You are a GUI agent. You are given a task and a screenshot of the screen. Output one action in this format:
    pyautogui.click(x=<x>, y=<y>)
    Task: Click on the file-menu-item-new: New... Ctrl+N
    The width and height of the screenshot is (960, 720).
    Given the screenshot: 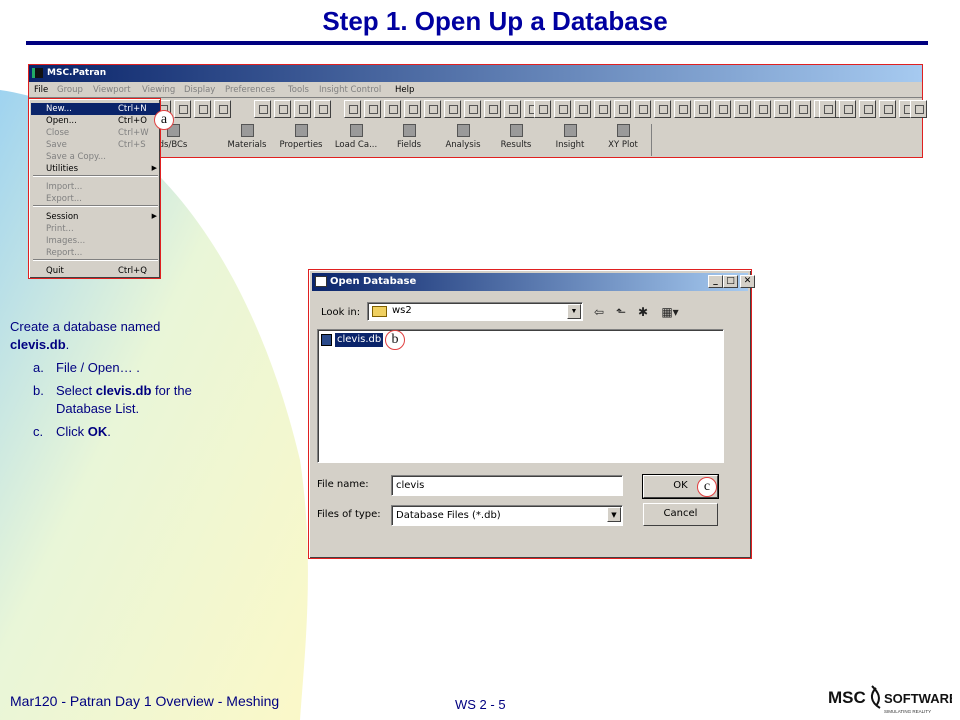 What is the action you would take?
    pyautogui.click(x=95, y=109)
    